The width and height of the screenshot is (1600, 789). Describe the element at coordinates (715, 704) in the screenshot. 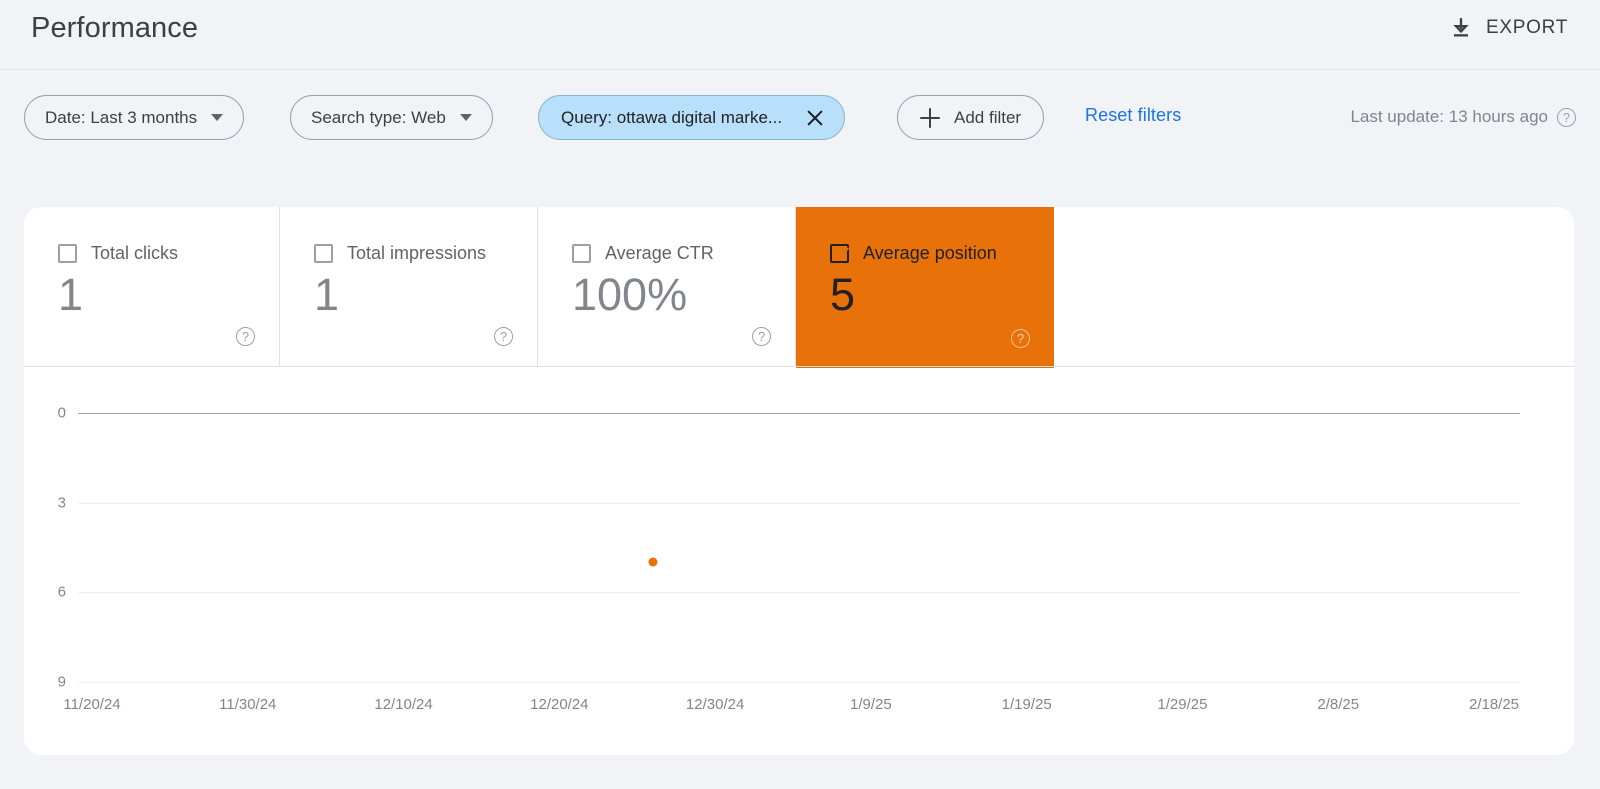

I see `x-axis-tick-4: 12/30/24` at that location.